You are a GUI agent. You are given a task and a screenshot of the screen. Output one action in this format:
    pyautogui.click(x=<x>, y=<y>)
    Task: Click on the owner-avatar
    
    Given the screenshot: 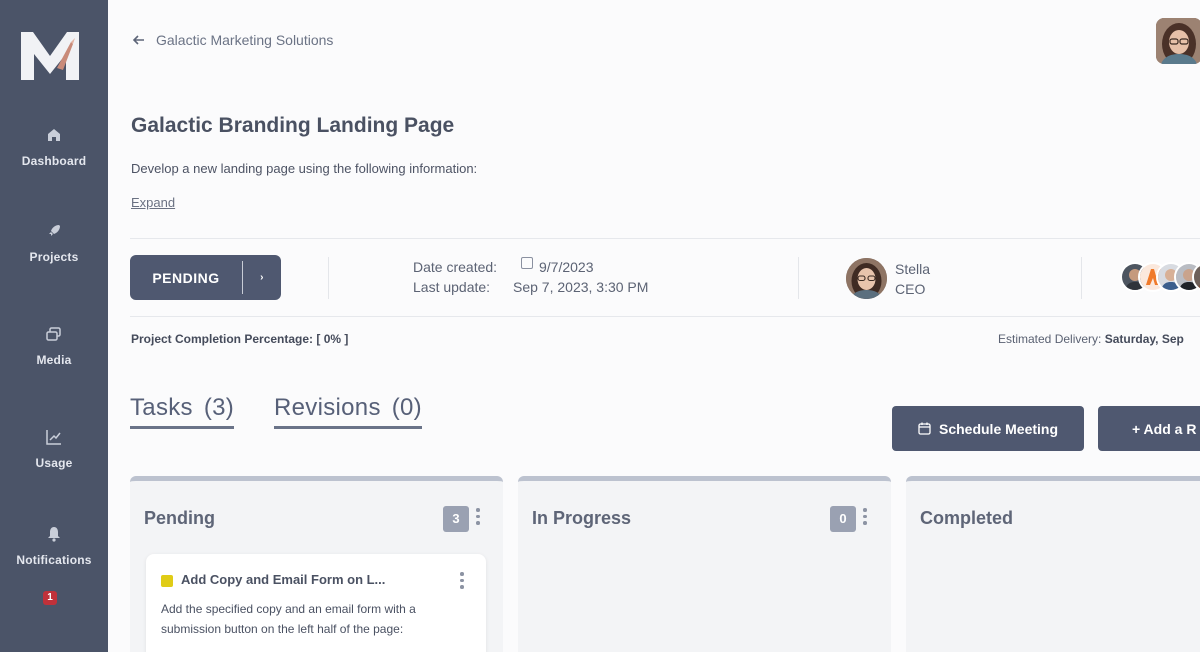 What is the action you would take?
    pyautogui.click(x=866, y=278)
    